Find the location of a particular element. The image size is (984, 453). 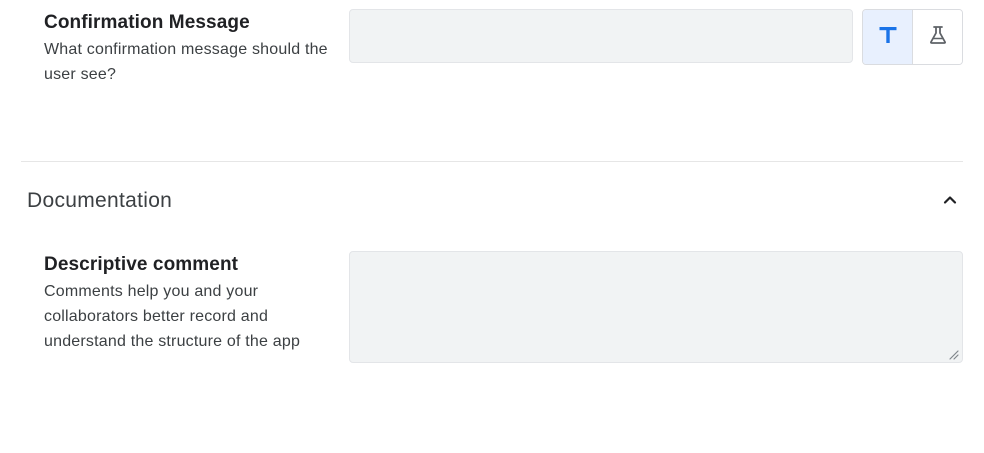

documentation-section-title: Documentation is located at coordinates (99, 201).